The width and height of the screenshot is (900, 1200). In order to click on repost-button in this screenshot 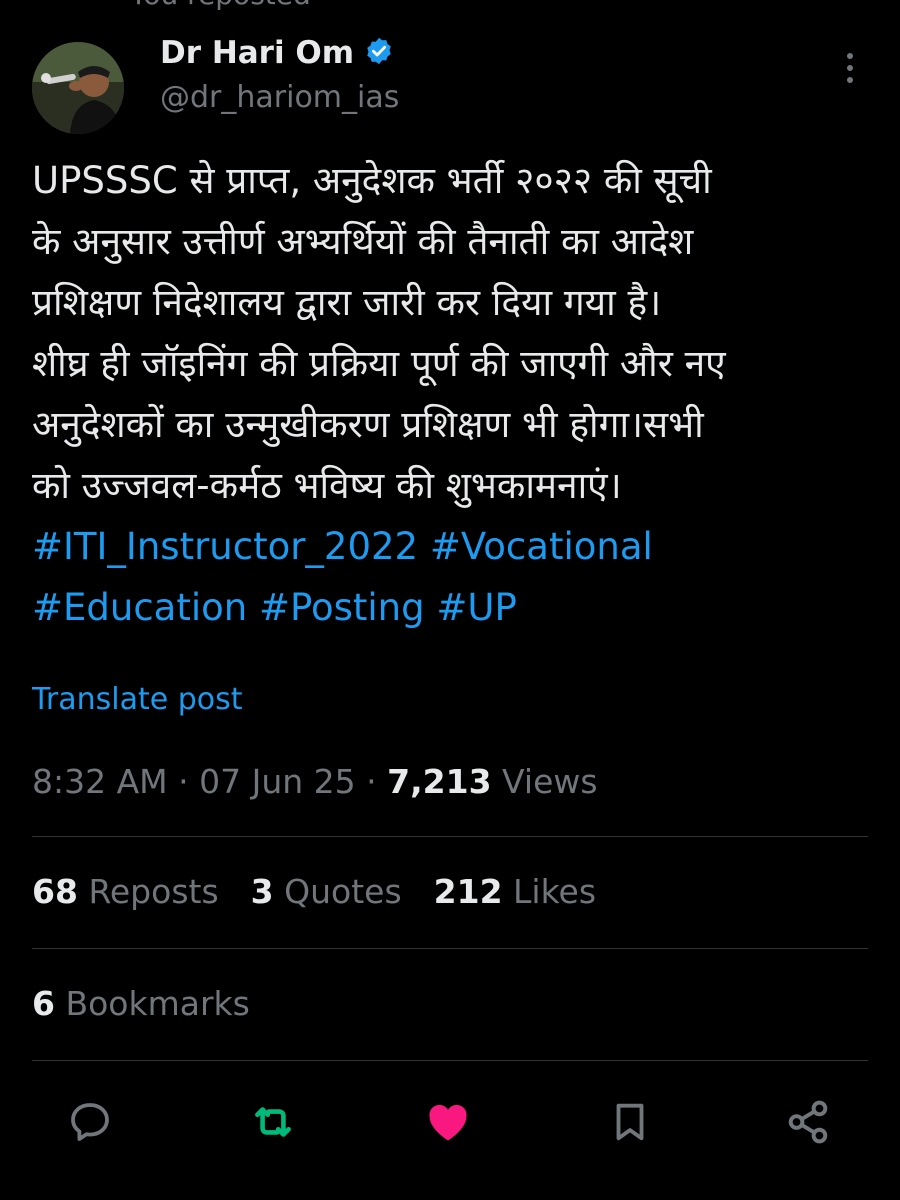, I will do `click(273, 1122)`.